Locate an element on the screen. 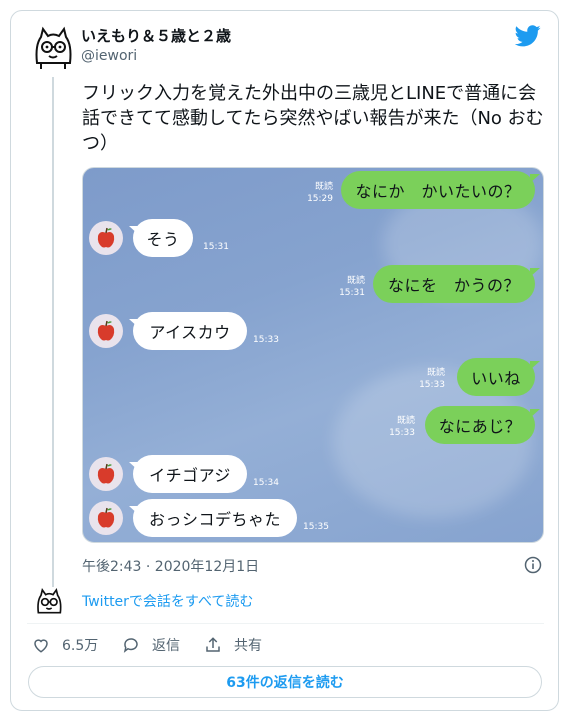 Image resolution: width=569 pixels, height=721 pixels. reply-label: 返信 is located at coordinates (166, 646).